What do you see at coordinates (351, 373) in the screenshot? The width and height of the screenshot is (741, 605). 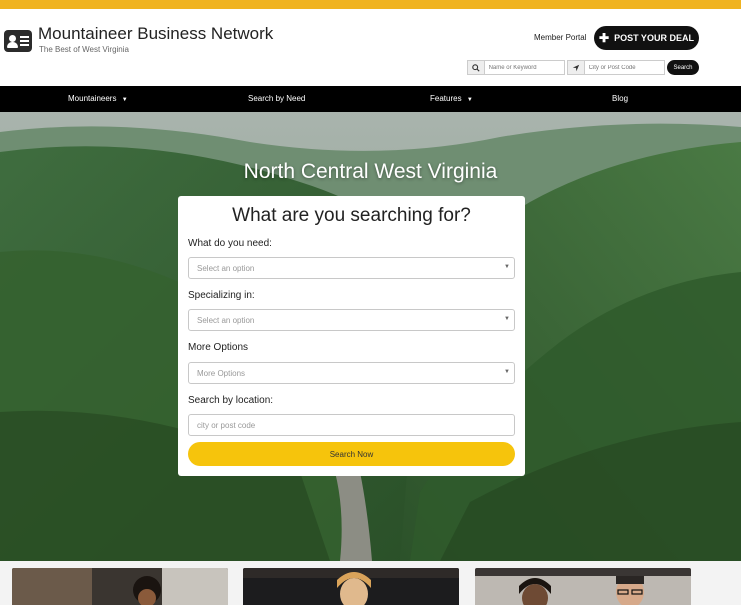 I see `more-options-select: More Options ▼` at bounding box center [351, 373].